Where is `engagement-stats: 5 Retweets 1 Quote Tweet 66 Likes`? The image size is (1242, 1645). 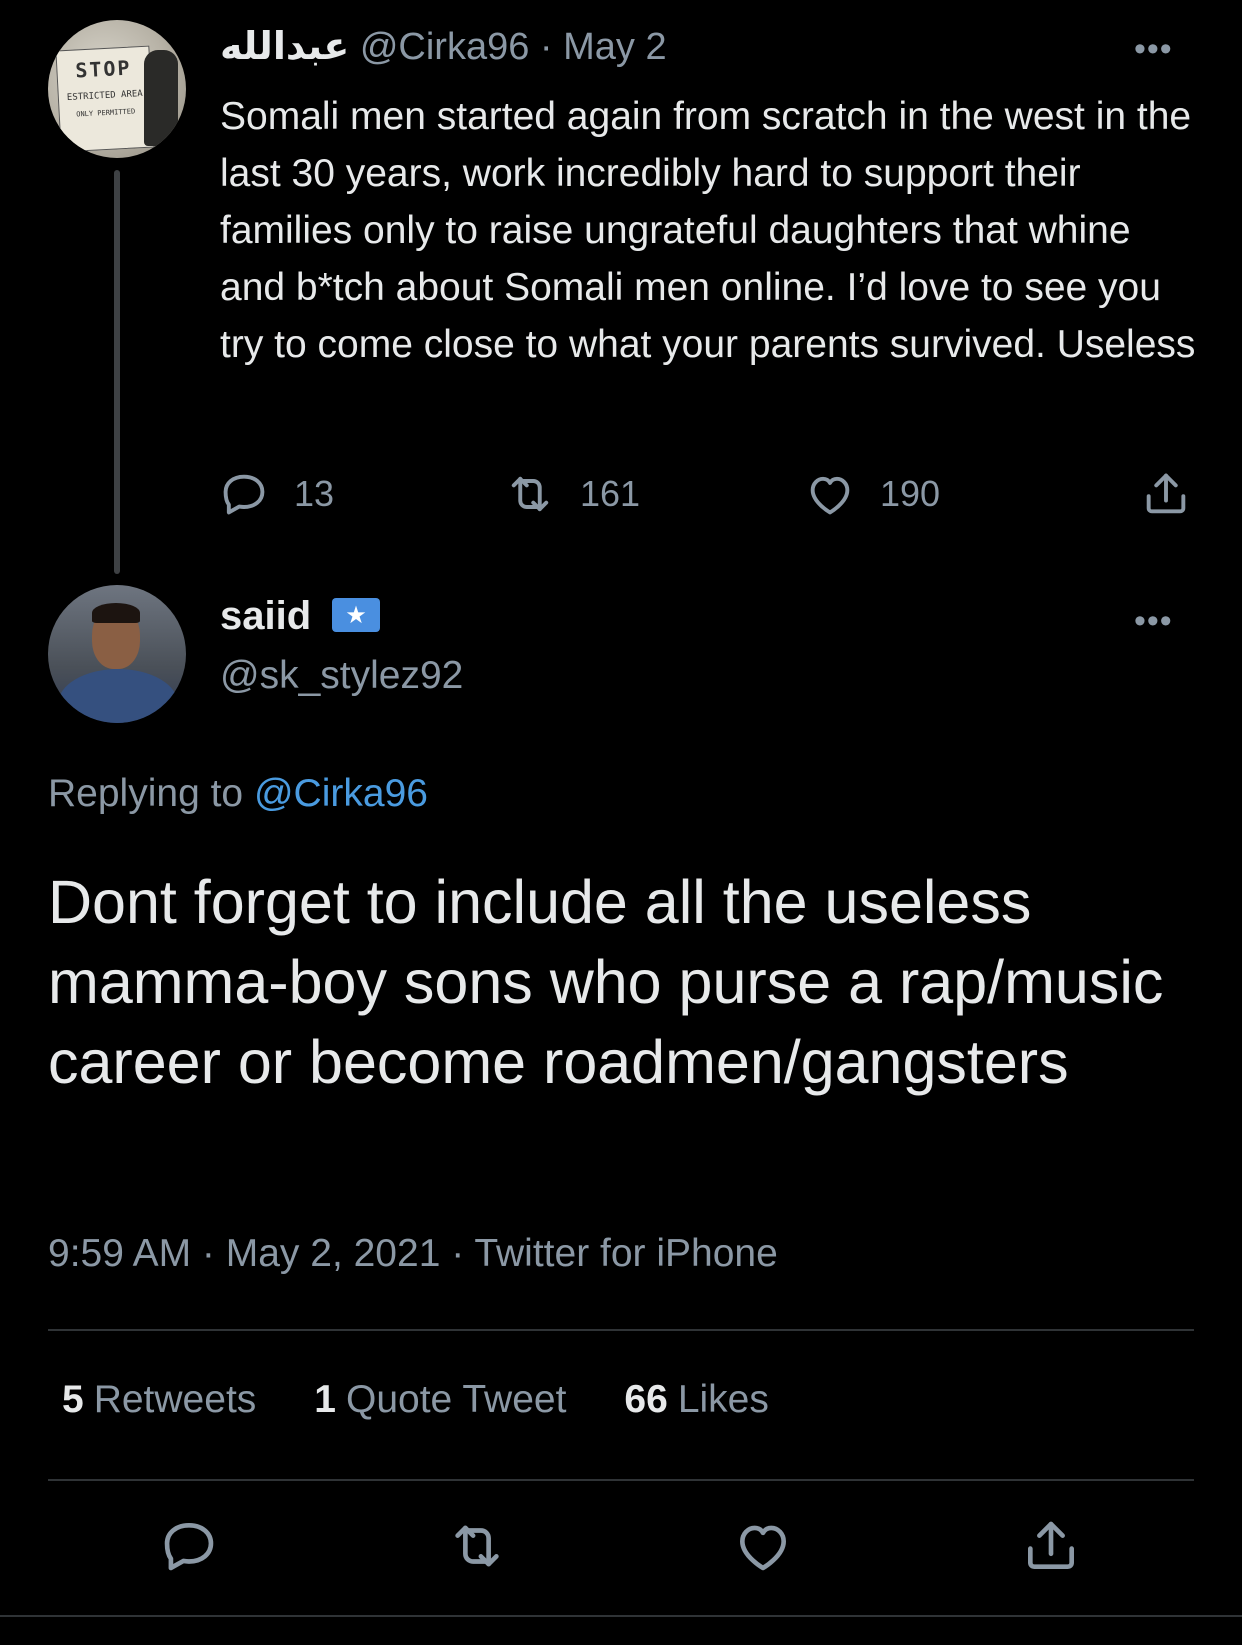 engagement-stats: 5 Retweets 1 Quote Tweet 66 Likes is located at coordinates (415, 1400).